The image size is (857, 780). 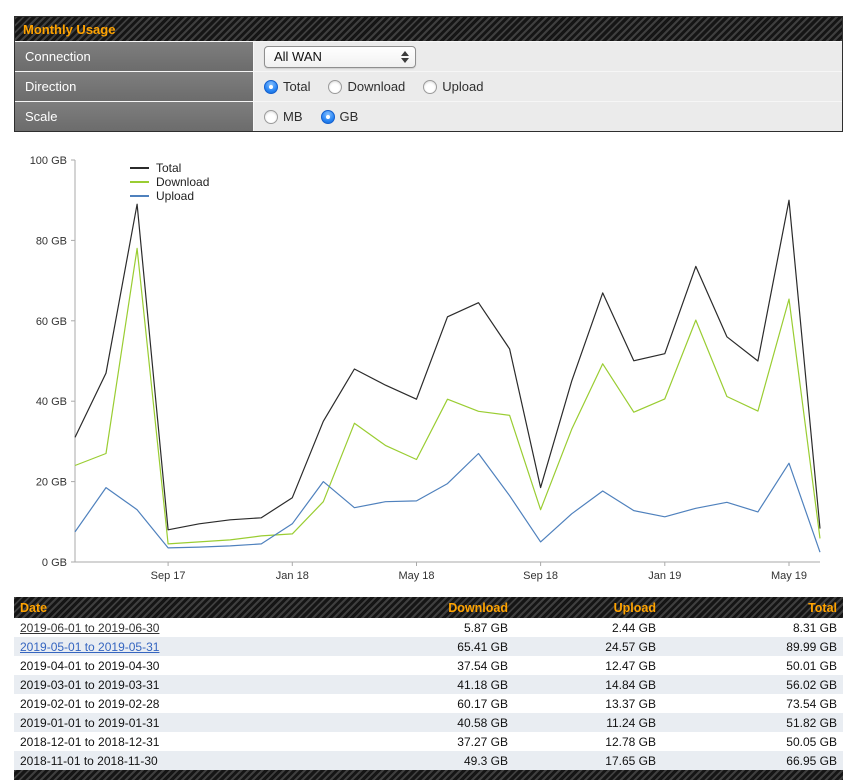 I want to click on scale-row: Scale MB GB, so click(x=428, y=116).